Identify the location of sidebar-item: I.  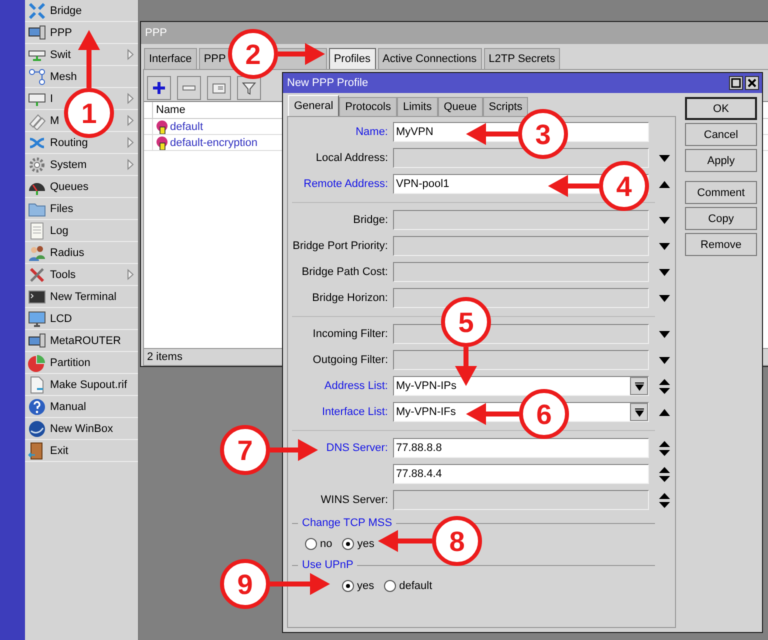
(41, 98).